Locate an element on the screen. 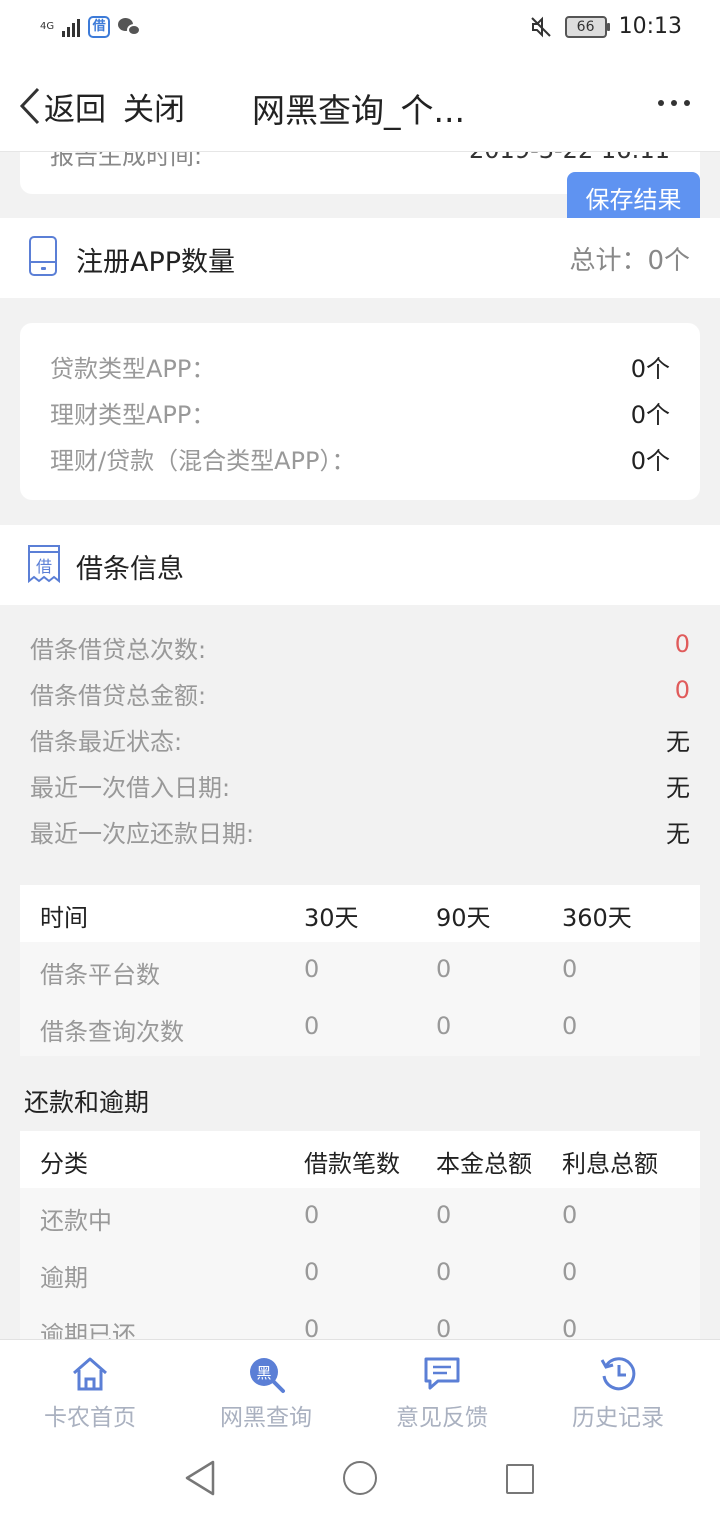  chevron-left-icon is located at coordinates (30, 106).